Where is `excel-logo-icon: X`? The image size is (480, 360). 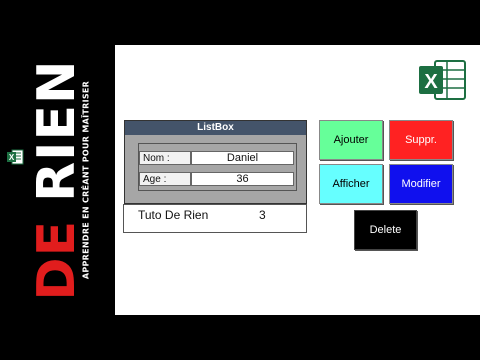 excel-logo-icon: X is located at coordinates (442, 80).